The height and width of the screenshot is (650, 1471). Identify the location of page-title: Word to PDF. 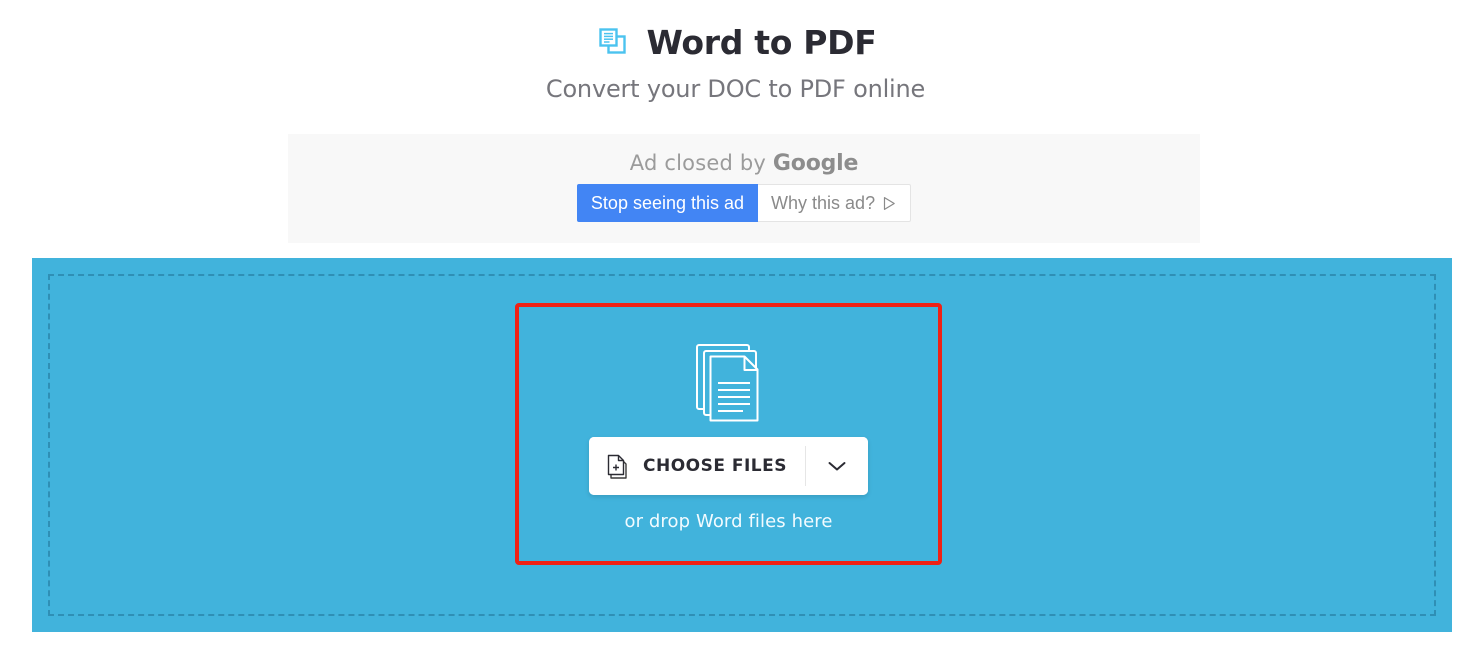
(761, 42).